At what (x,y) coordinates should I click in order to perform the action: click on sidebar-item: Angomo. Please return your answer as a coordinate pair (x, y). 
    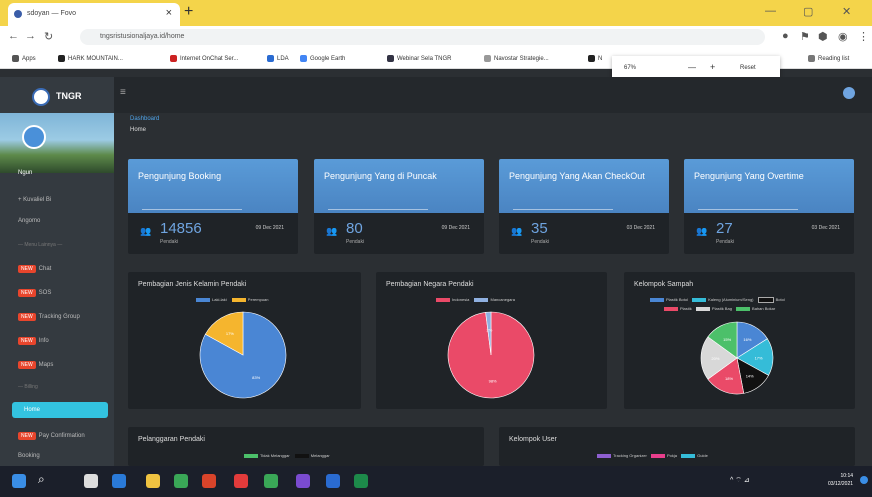
    Looking at the image, I should click on (29, 221).